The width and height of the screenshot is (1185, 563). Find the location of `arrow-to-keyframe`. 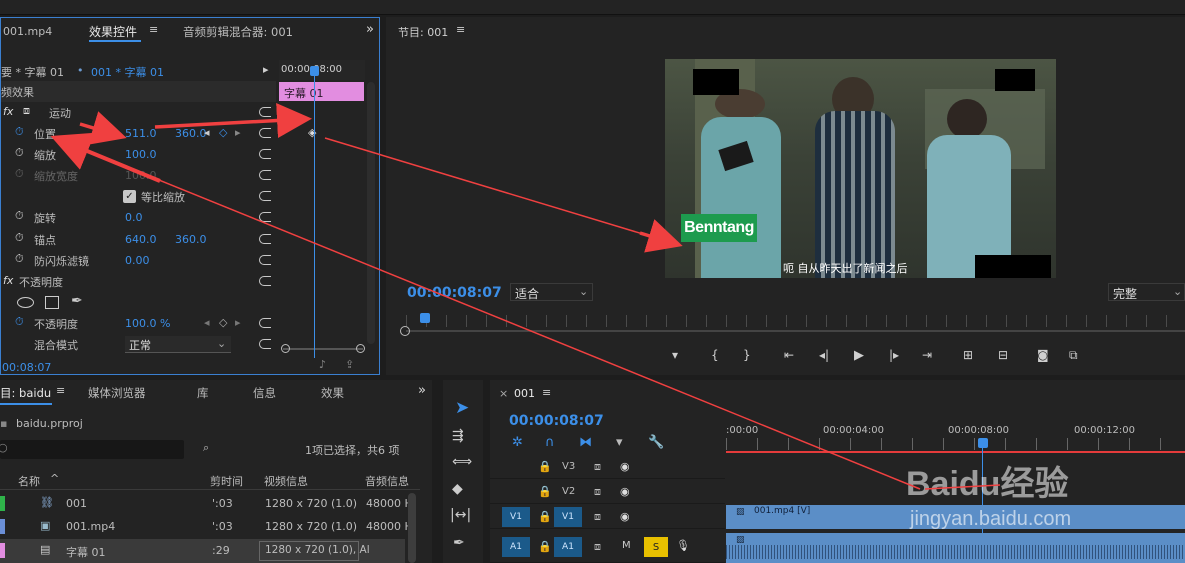

arrow-to-keyframe is located at coordinates (233, 120).